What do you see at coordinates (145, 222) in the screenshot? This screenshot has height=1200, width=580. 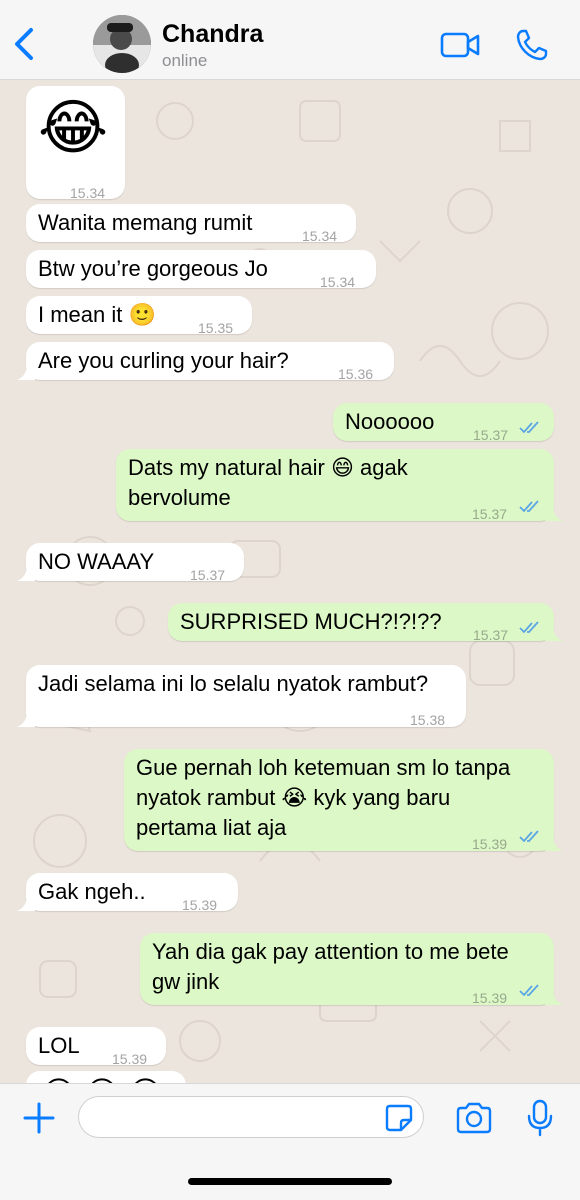 I see `message-text: Wanita memang rumit` at bounding box center [145, 222].